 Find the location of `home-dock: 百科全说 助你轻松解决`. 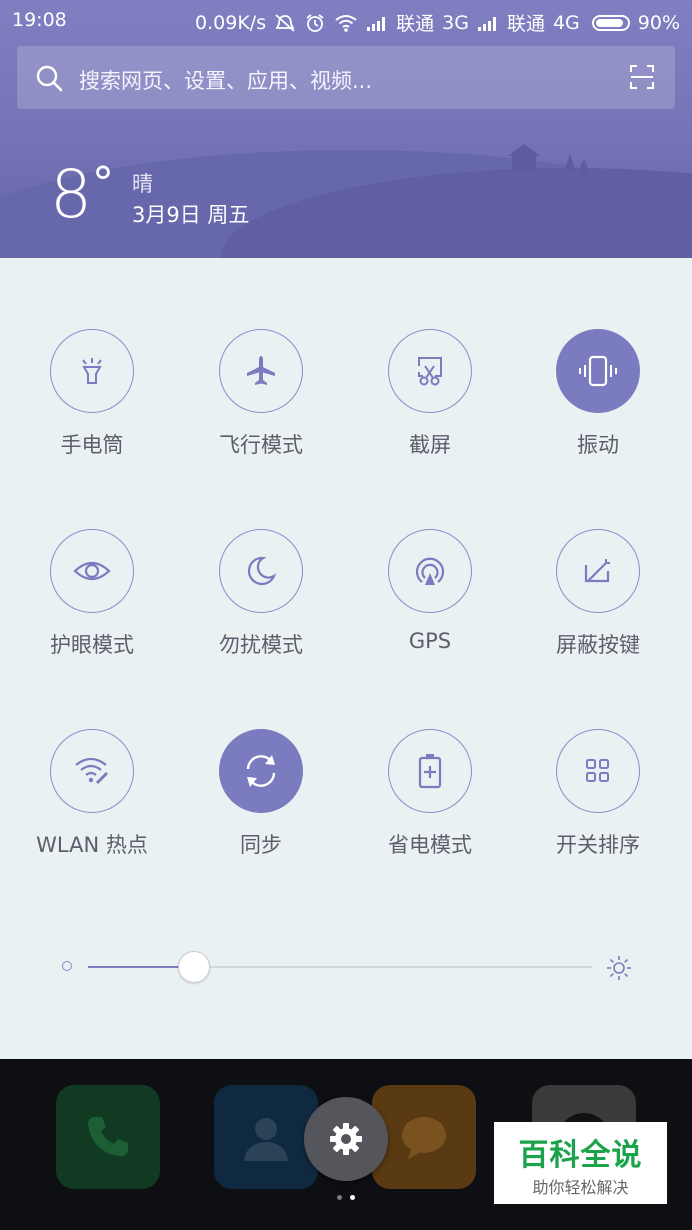

home-dock: 百科全说 助你轻松解决 is located at coordinates (346, 1144).